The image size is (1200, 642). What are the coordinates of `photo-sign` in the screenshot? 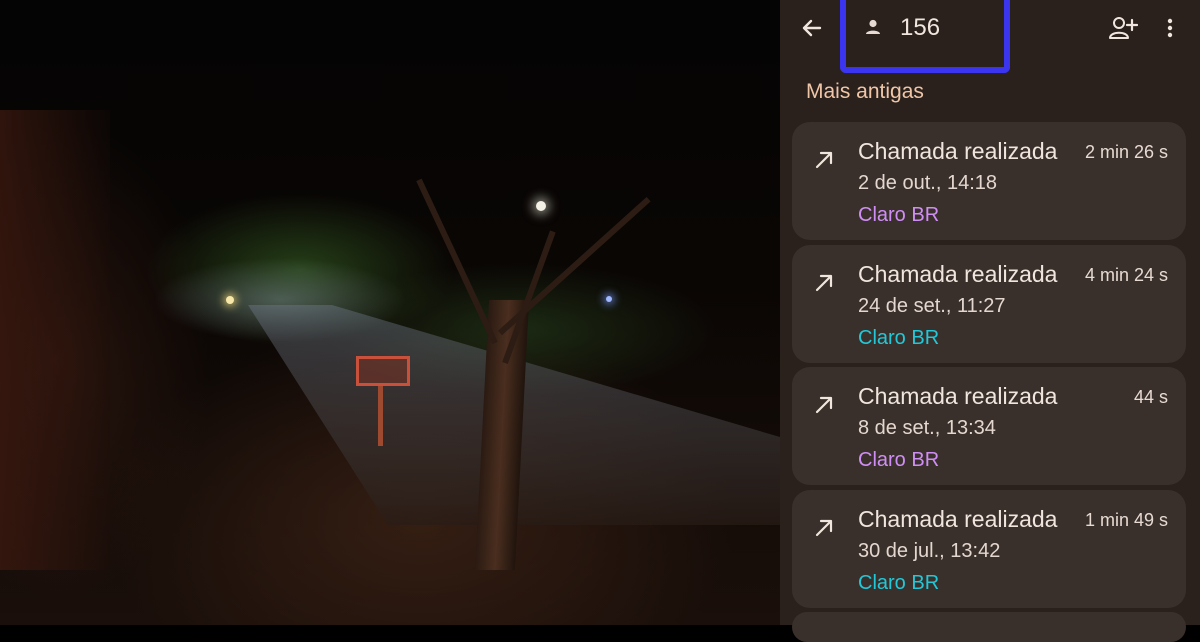 It's located at (383, 371).